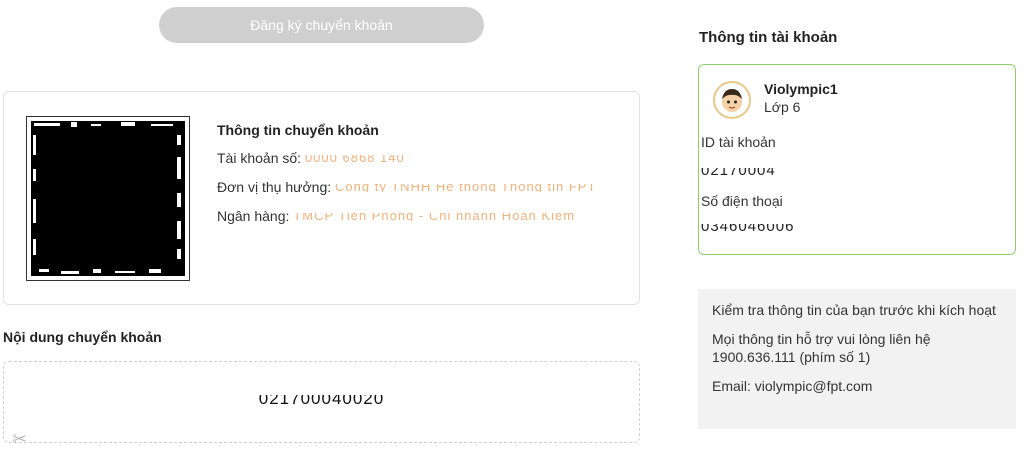 This screenshot has width=1024, height=458. I want to click on bank-value: TMCP Tiên Phong - Chi nhánh Hoàn Kiếm, so click(434, 217).